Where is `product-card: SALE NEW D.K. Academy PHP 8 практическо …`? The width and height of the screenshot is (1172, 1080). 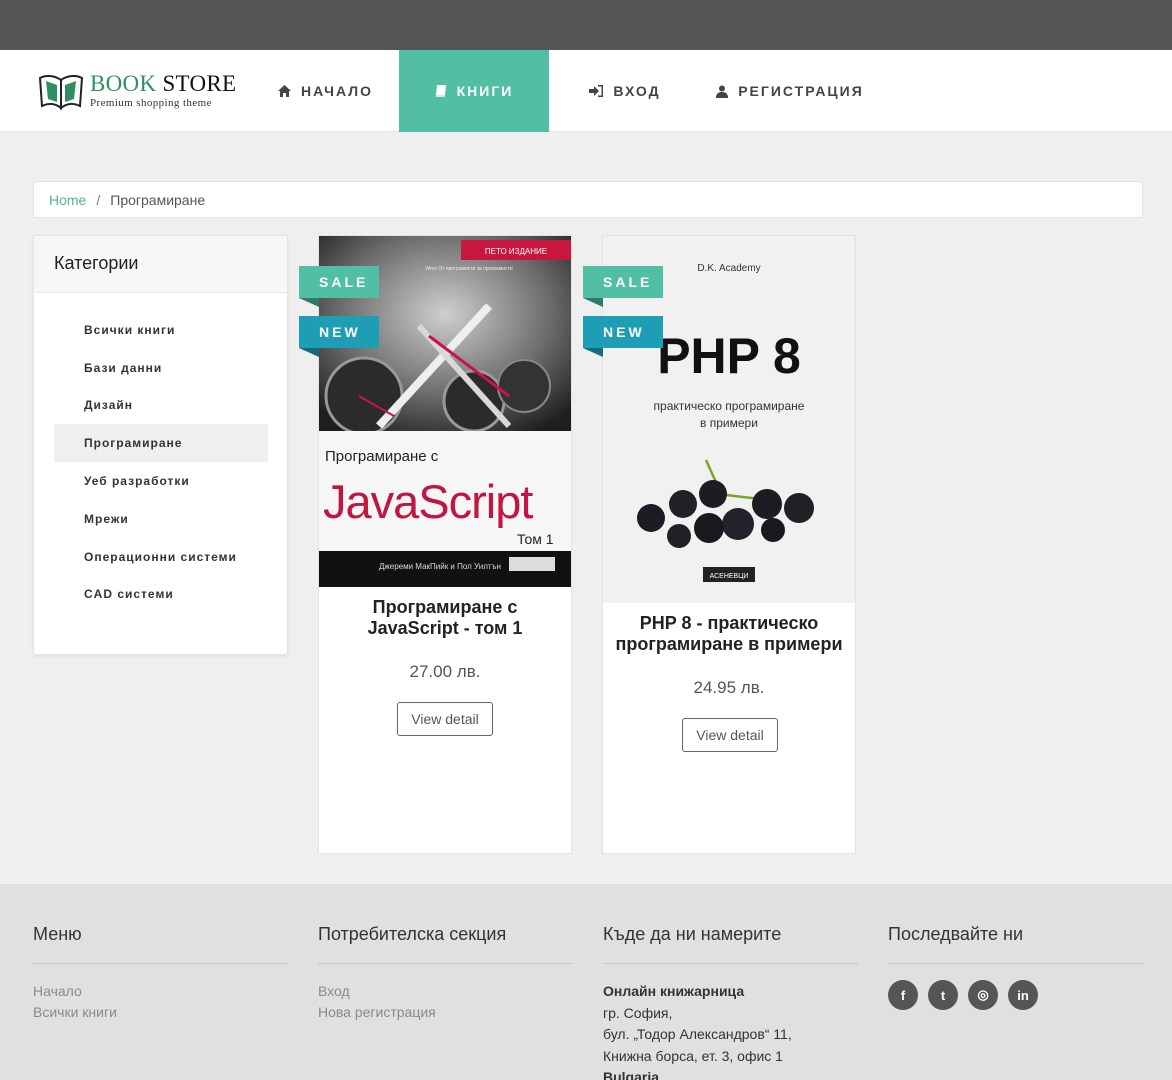 product-card: SALE NEW D.K. Academy PHP 8 практическо … is located at coordinates (719, 544).